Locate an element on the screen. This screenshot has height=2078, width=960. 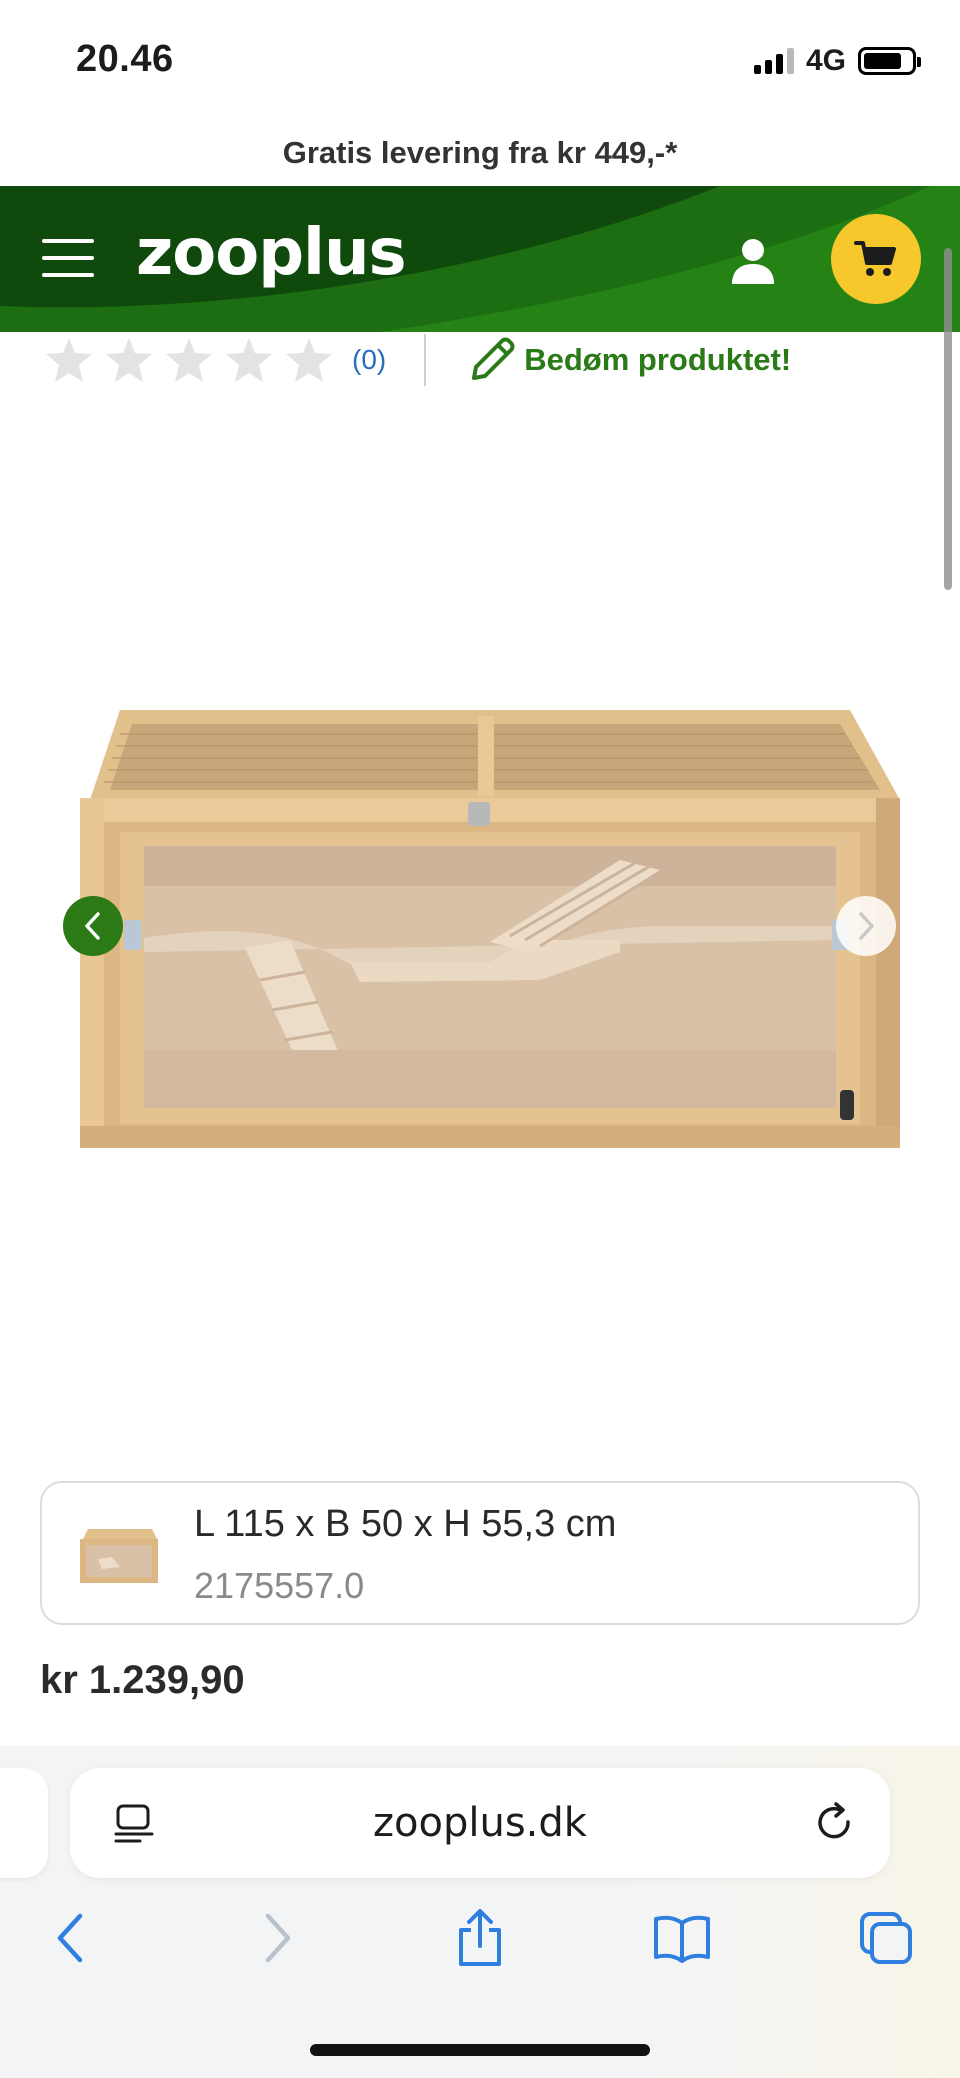
rating-row: (0) Bedøm produktet! is located at coordinates (484, 360).